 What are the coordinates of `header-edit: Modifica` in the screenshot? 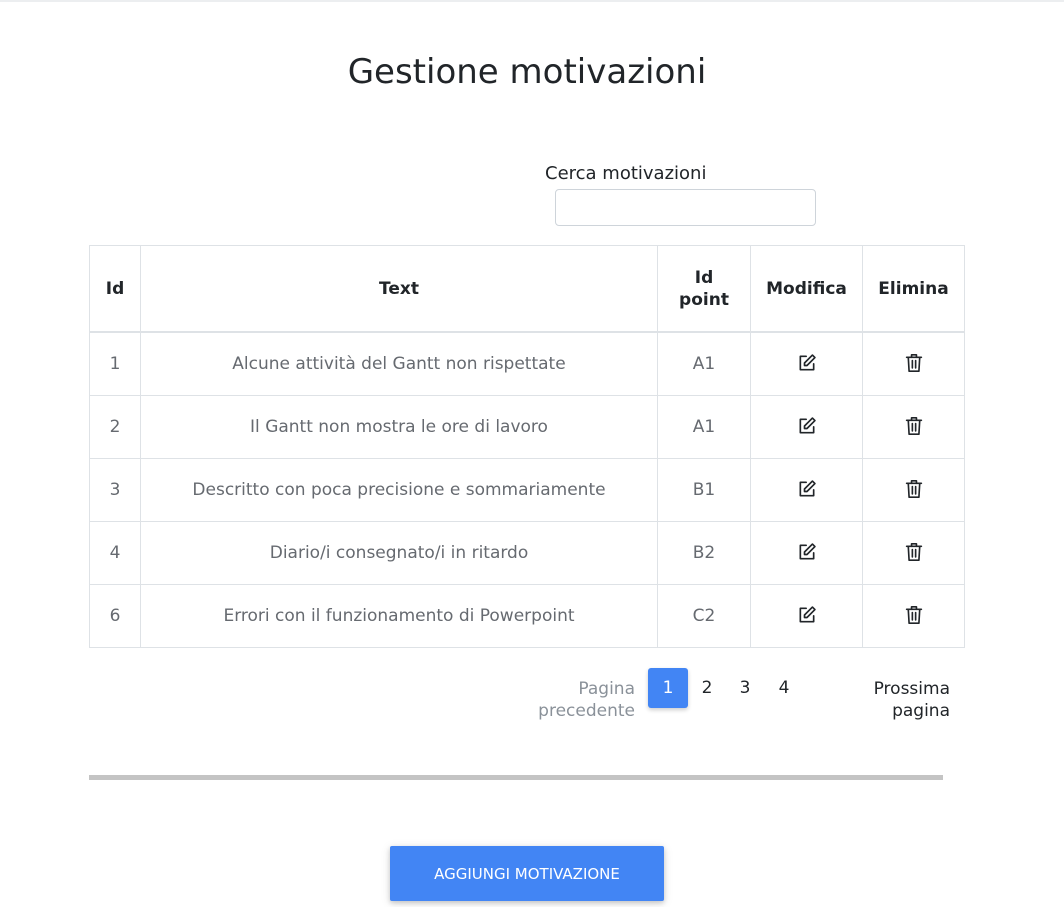 It's located at (806, 289).